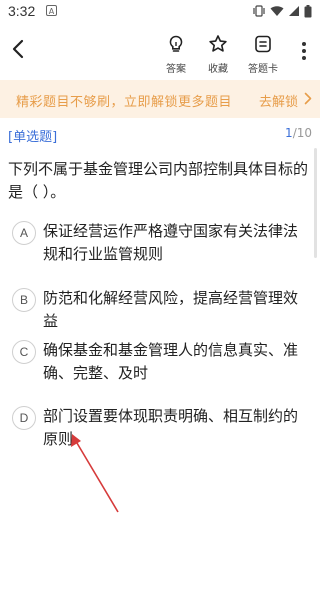 This screenshot has width=320, height=600. What do you see at coordinates (171, 242) in the screenshot?
I see `option-text: 保证经营运作严格遵守国家有关法律法规和行业监管规则` at bounding box center [171, 242].